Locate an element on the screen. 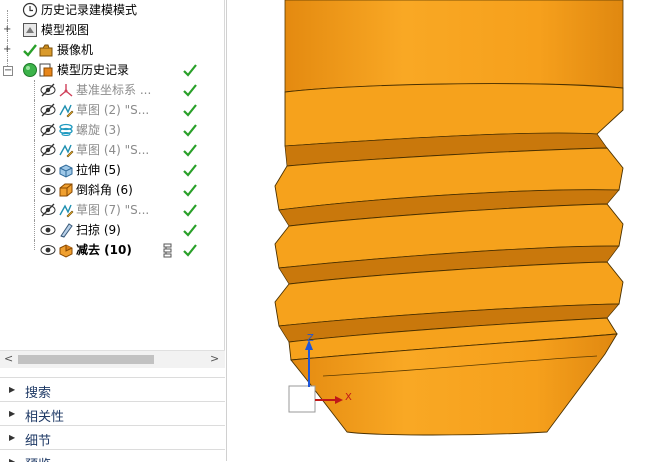 The image size is (653, 462). subtract-icon is located at coordinates (66, 250).